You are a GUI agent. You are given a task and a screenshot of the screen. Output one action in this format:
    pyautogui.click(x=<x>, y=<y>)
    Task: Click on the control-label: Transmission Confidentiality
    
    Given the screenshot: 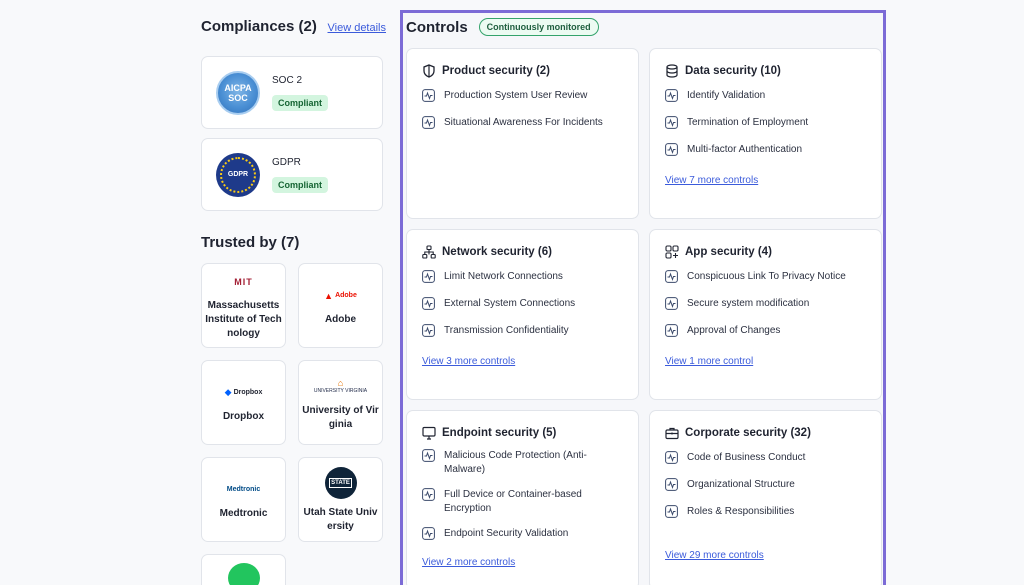 What is the action you would take?
    pyautogui.click(x=506, y=330)
    